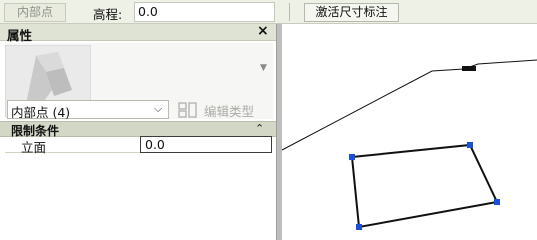 Image resolution: width=537 pixels, height=240 pixels. I want to click on elevation-input: 0.0, so click(204, 12).